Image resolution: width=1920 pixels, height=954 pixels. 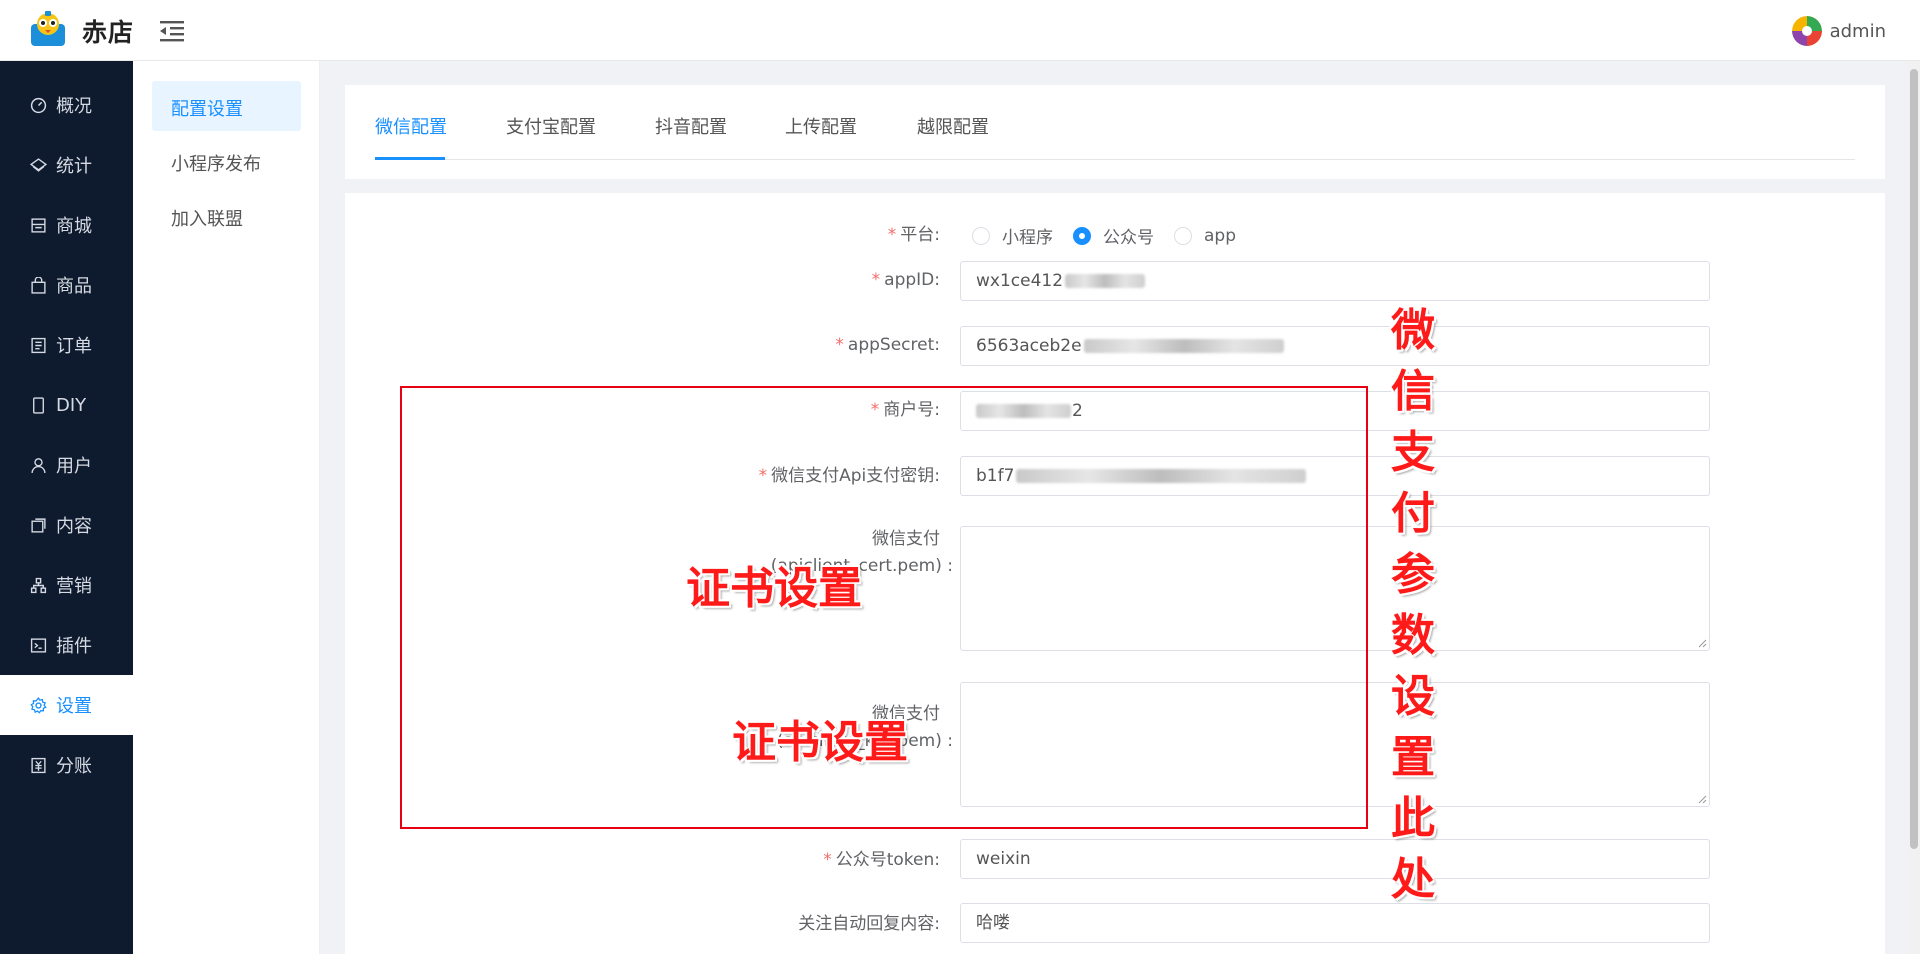 What do you see at coordinates (410, 158) in the screenshot?
I see `active-tab-indicator` at bounding box center [410, 158].